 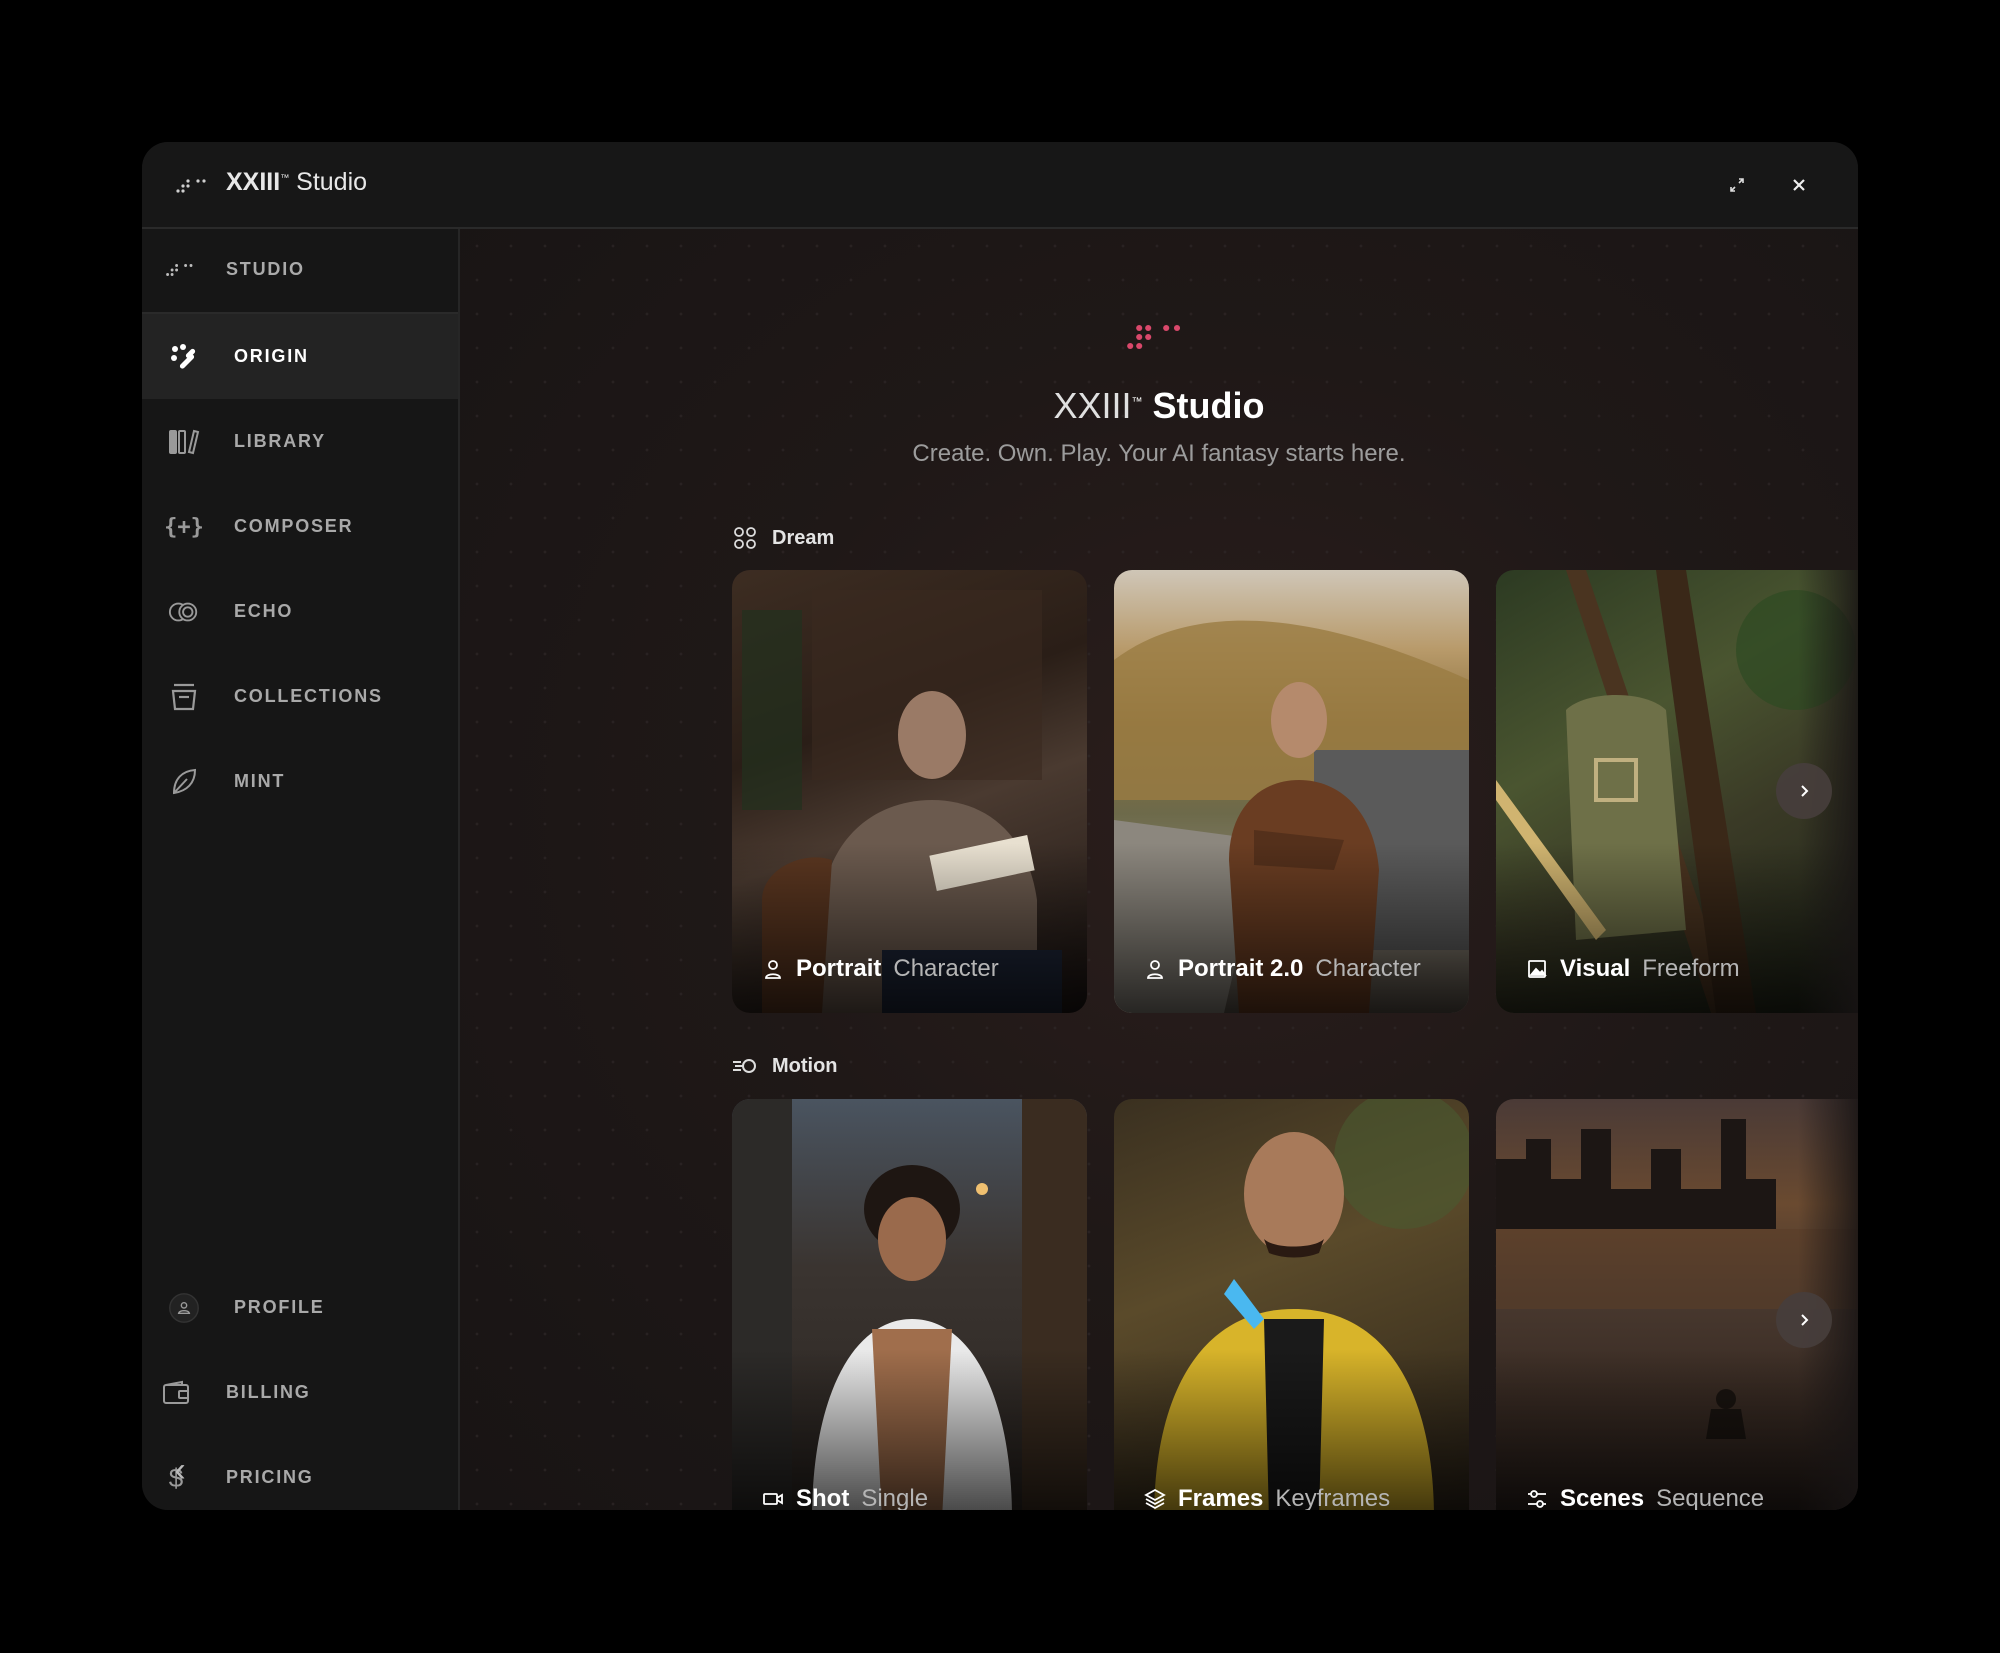 I want to click on card-shot: Shot Single, so click(x=909, y=1304).